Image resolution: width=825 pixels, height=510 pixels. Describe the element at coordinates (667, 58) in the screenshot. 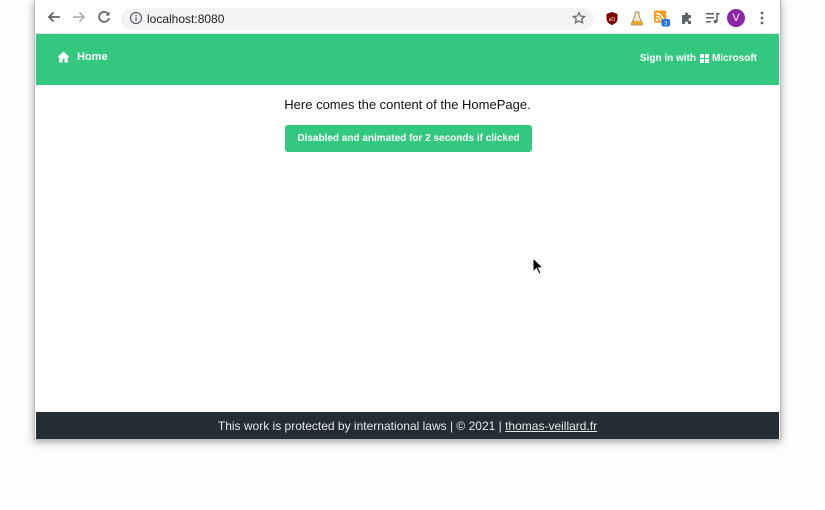

I see `signin-prefix: Sign in with` at that location.